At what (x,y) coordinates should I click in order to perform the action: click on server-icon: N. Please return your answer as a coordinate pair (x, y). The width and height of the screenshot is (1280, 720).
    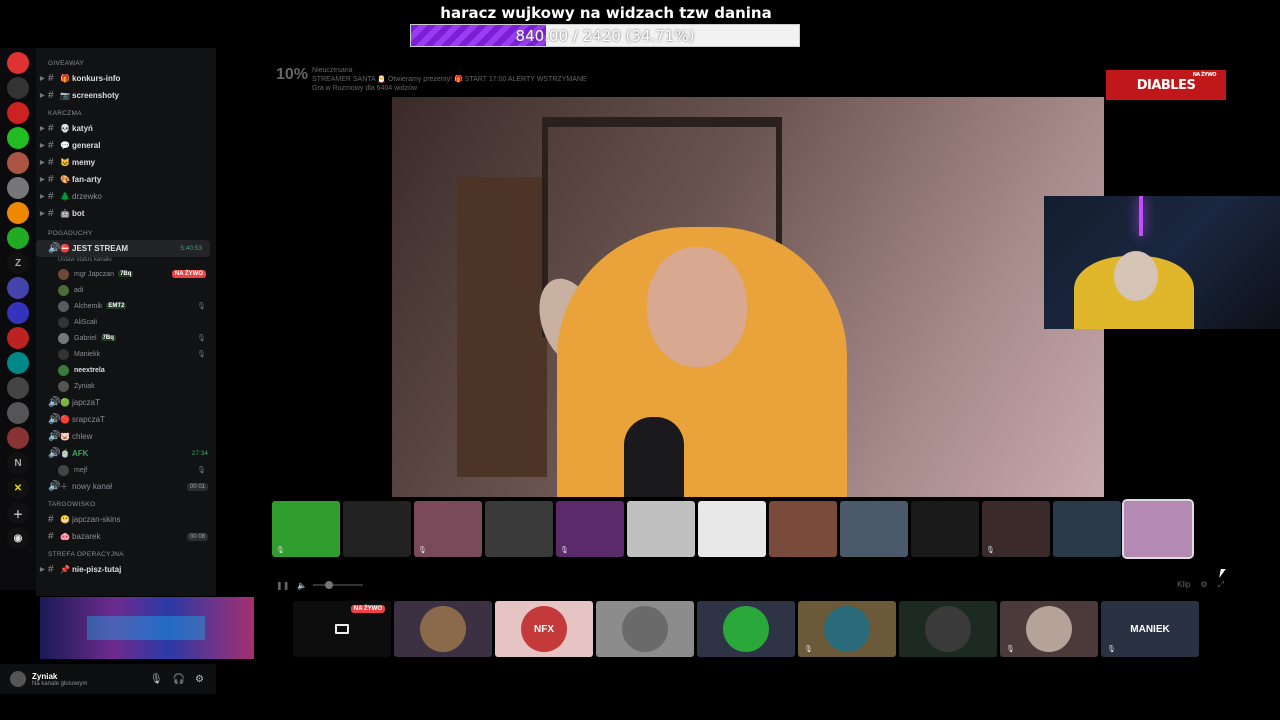
    Looking at the image, I should click on (18, 463).